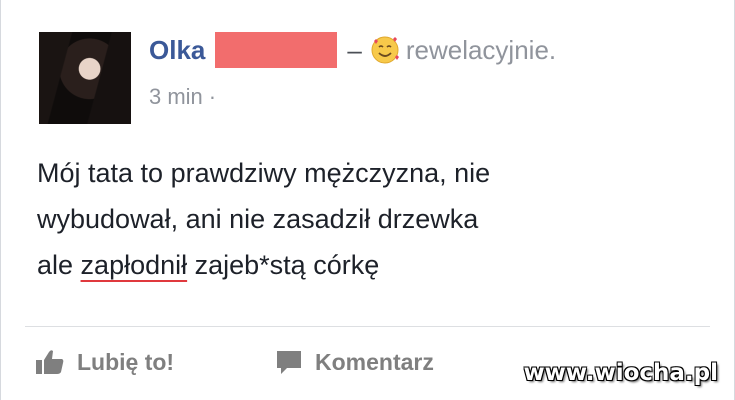 The height and width of the screenshot is (400, 735). What do you see at coordinates (264, 173) in the screenshot?
I see `post-body-line-1: Mój tata to prawdziwy mężczyzna, nie` at bounding box center [264, 173].